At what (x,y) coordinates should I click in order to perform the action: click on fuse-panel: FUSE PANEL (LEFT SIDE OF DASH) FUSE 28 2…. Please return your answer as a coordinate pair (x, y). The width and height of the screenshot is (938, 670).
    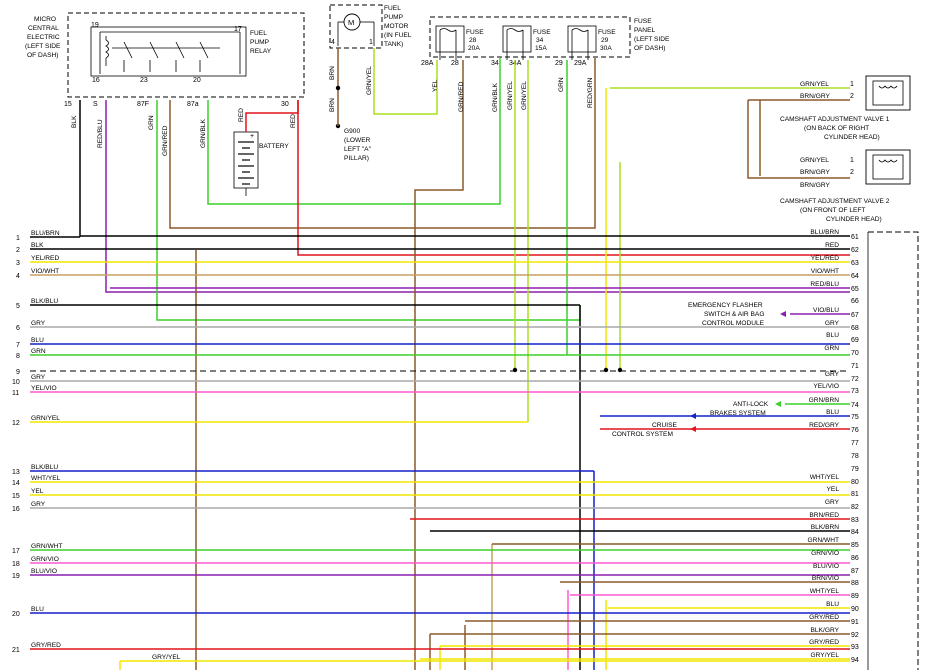
    Looking at the image, I should click on (545, 41).